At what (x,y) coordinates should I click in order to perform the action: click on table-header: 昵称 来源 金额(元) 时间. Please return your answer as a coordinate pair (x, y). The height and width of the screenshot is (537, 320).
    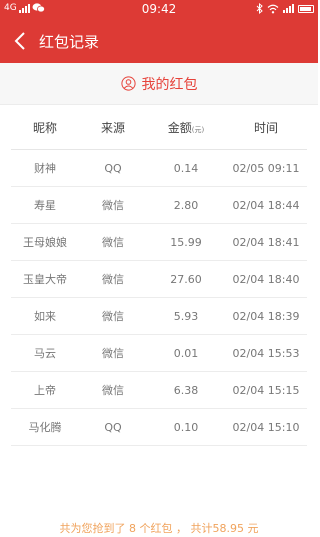
    Looking at the image, I should click on (159, 127).